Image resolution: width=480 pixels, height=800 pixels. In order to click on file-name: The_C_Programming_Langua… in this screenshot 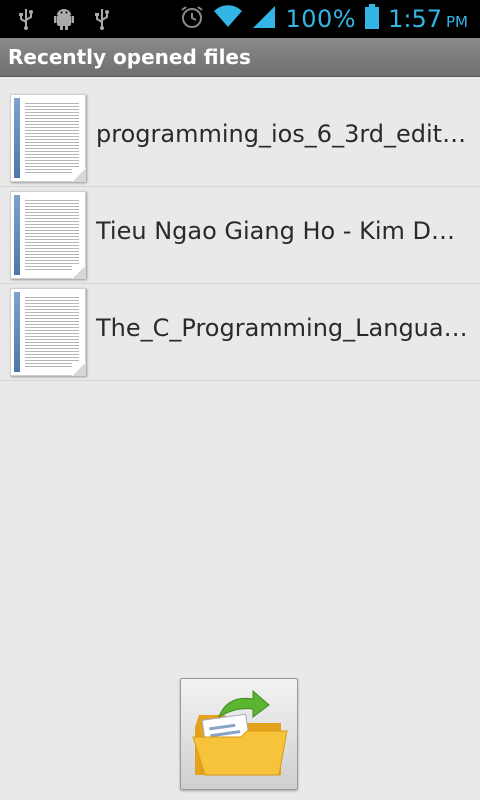, I will do `click(282, 328)`.